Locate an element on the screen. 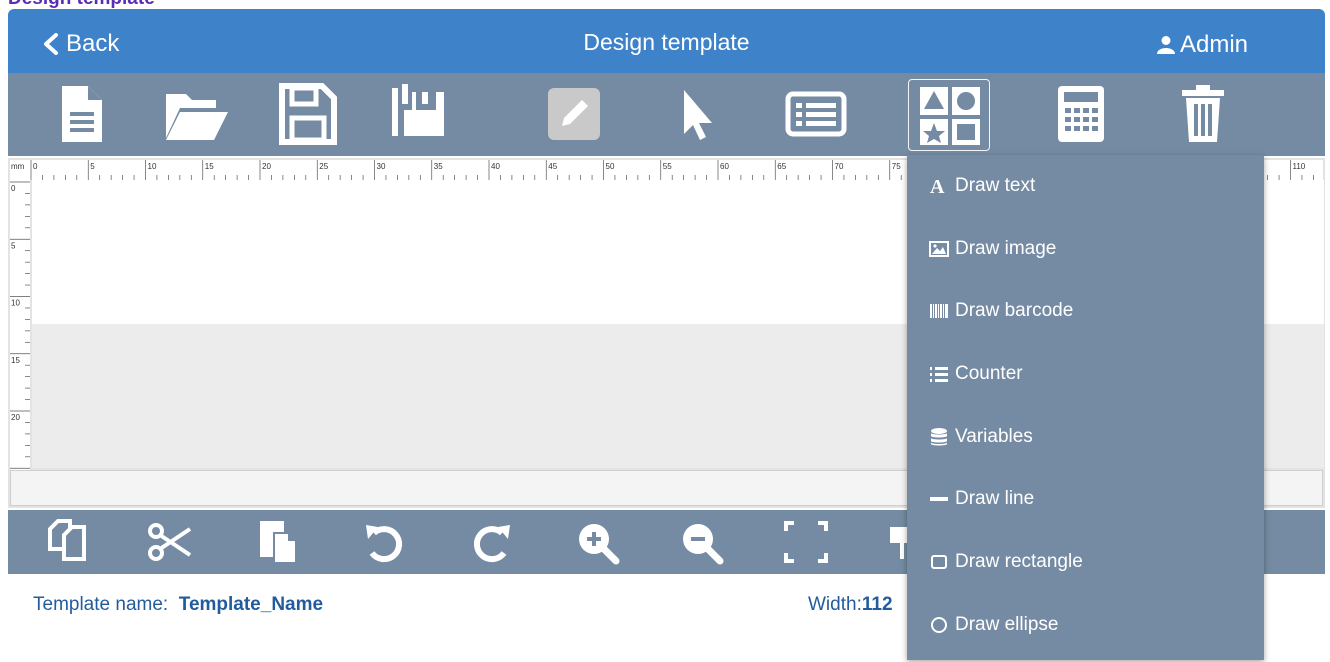 The height and width of the screenshot is (662, 1330). template-width-row: Width:112 is located at coordinates (850, 605).